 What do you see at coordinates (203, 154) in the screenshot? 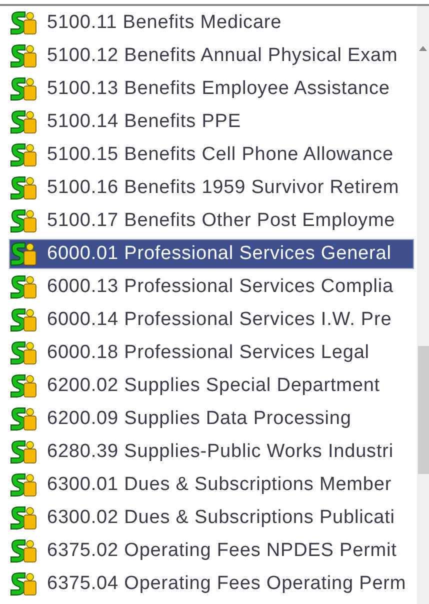
I see `account-item: 5100.15 Benefits Cell Phone Allowance` at bounding box center [203, 154].